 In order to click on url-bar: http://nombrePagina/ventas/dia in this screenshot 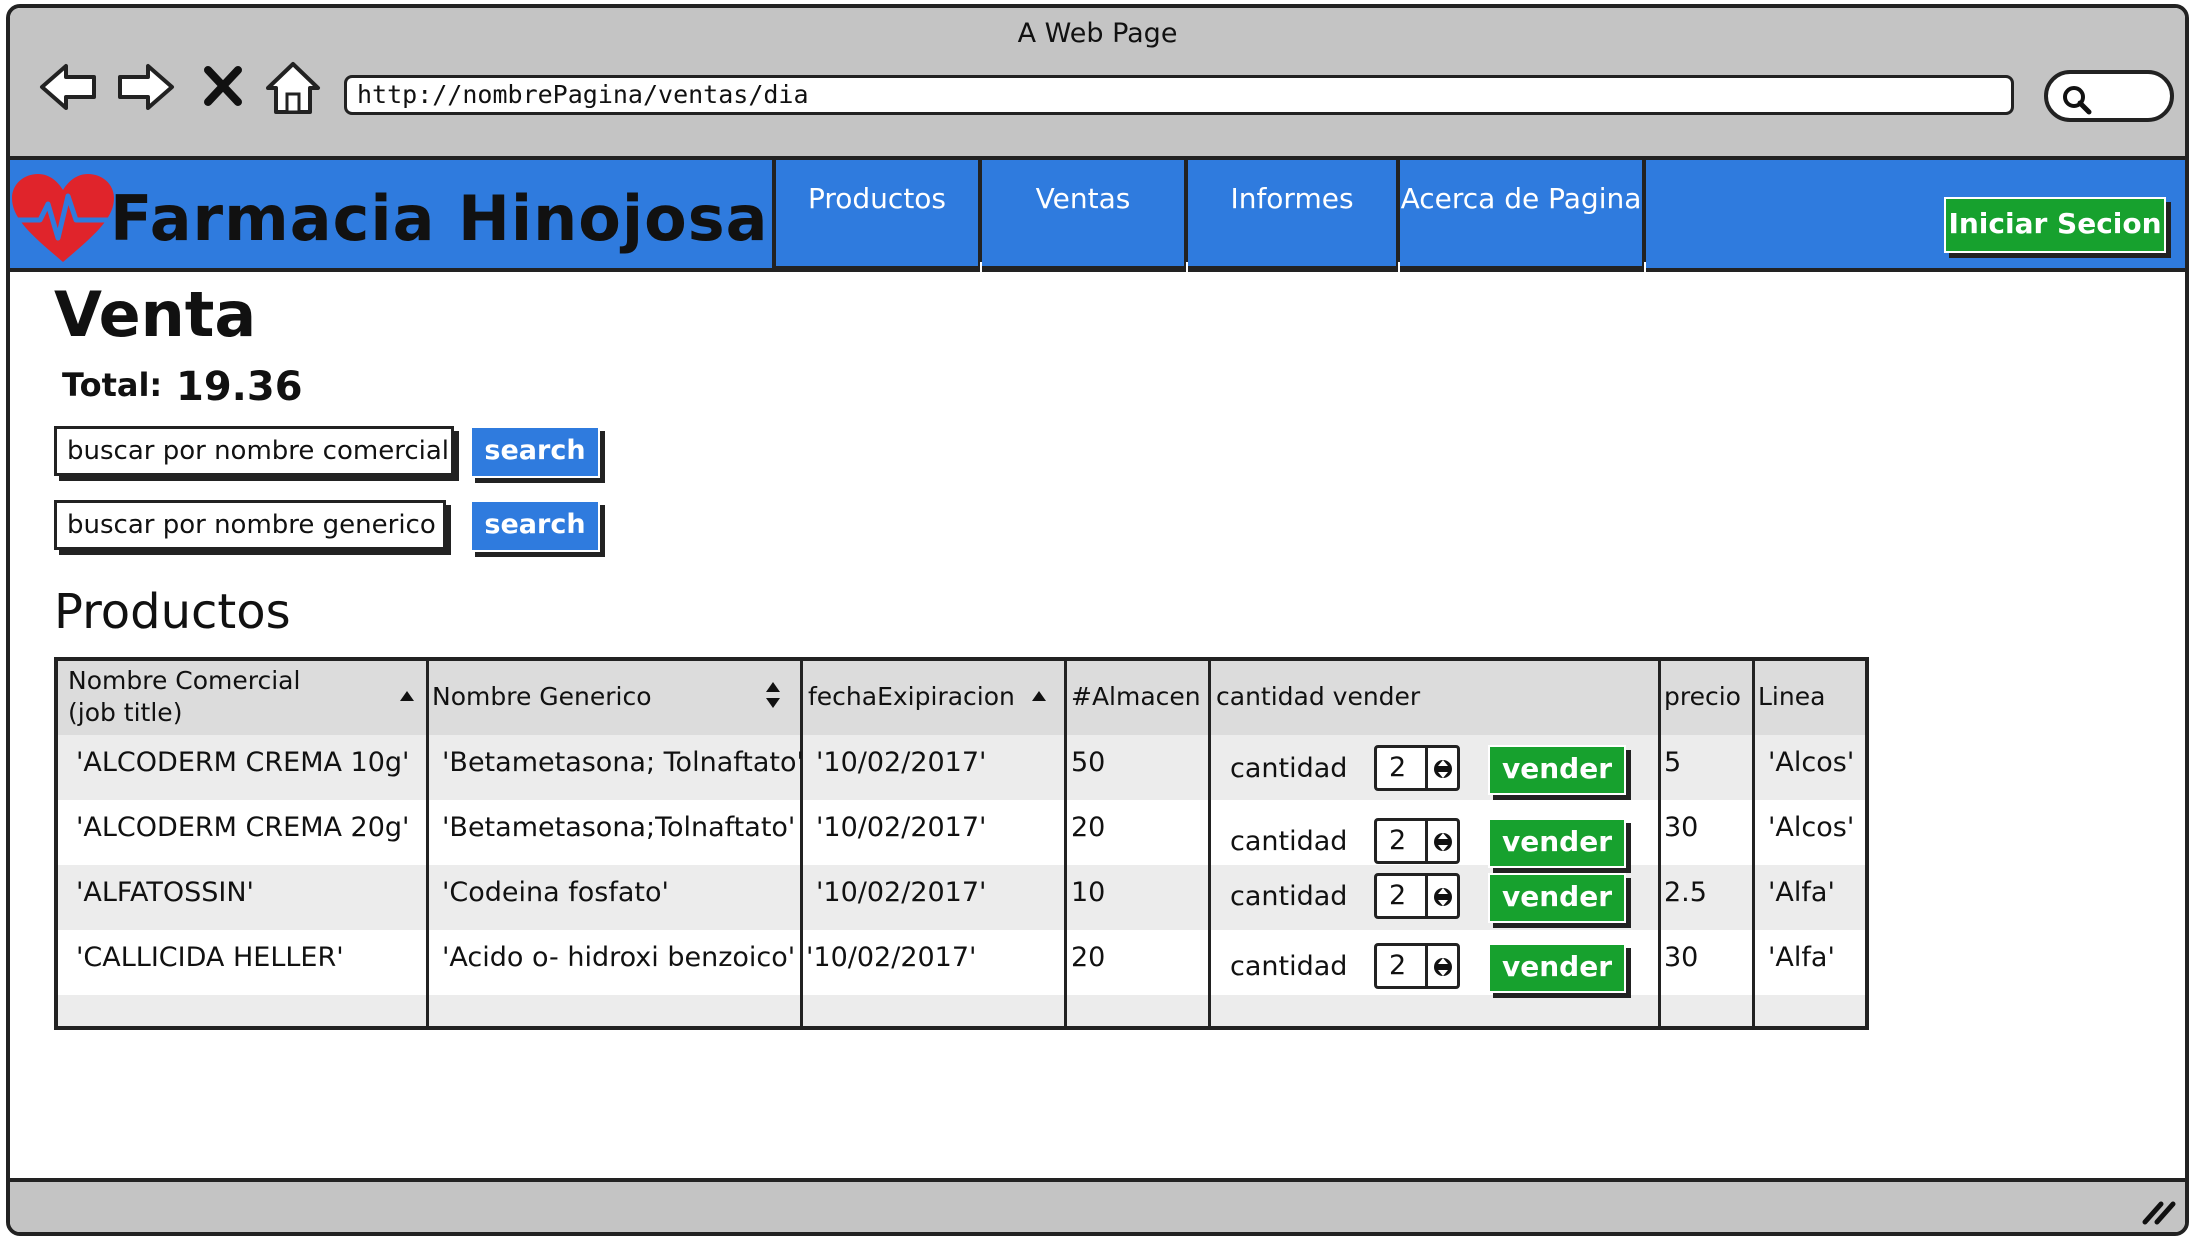, I will do `click(1179, 95)`.